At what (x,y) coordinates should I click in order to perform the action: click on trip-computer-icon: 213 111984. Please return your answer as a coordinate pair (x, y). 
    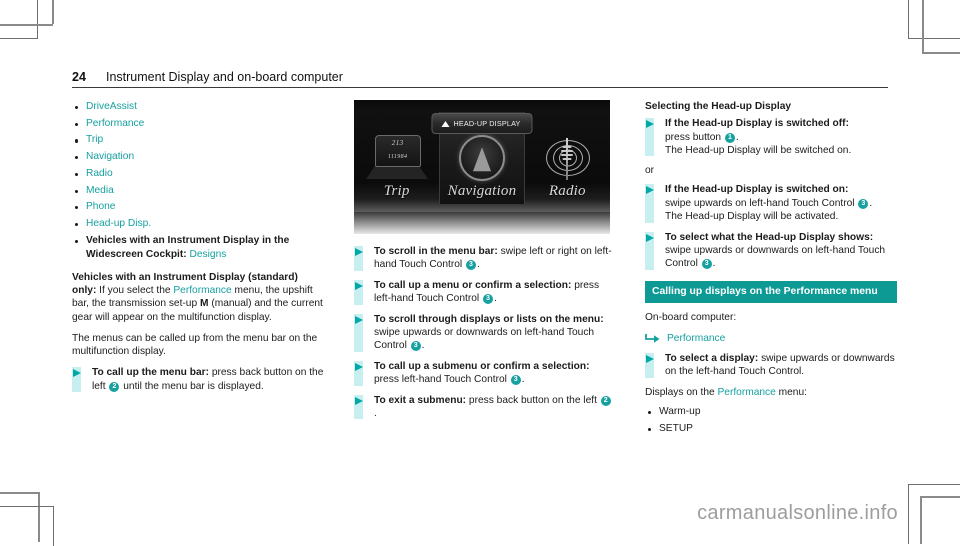
    Looking at the image, I should click on (396, 158).